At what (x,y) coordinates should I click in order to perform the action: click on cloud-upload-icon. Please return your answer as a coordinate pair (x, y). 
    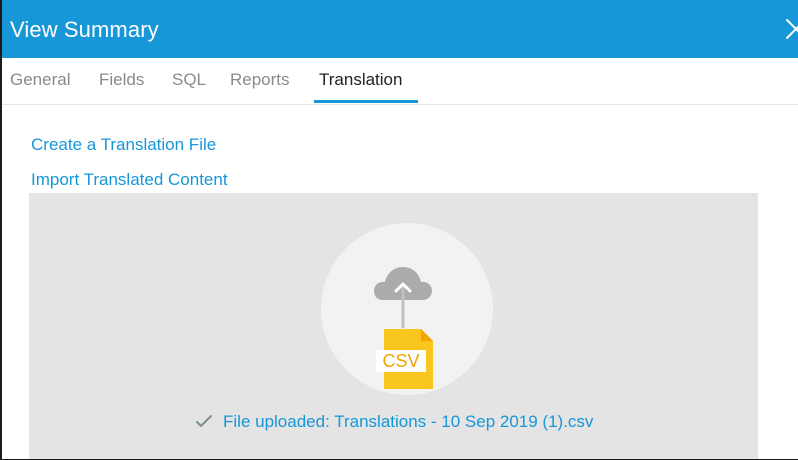
    Looking at the image, I should click on (403, 298).